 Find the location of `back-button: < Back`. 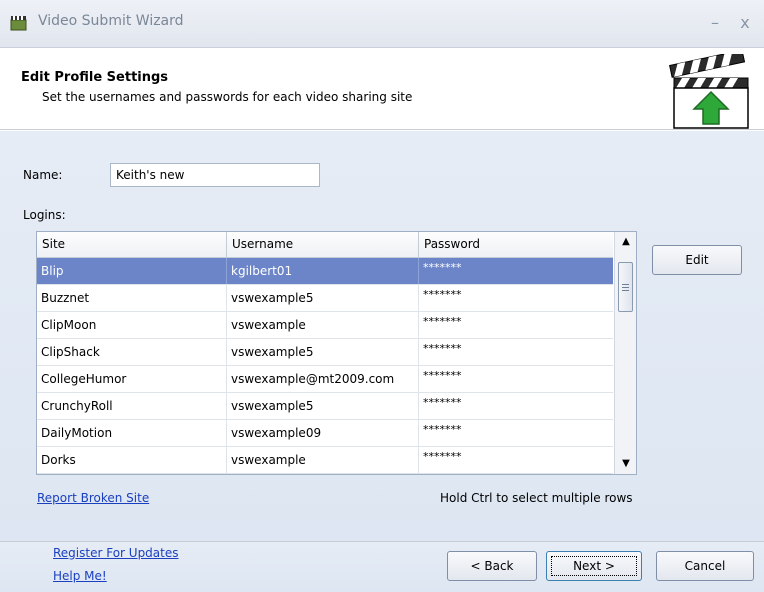

back-button: < Back is located at coordinates (492, 566).